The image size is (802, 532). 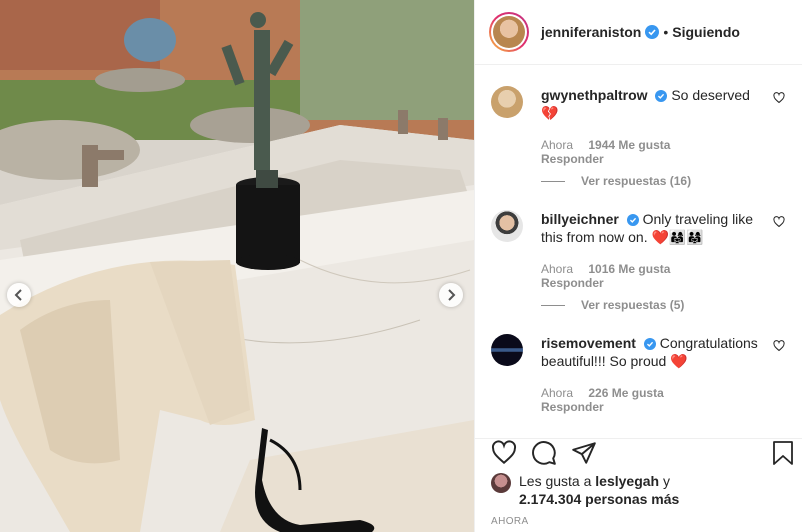 I want to click on comment-username: gwynethpaltrow, so click(x=594, y=95).